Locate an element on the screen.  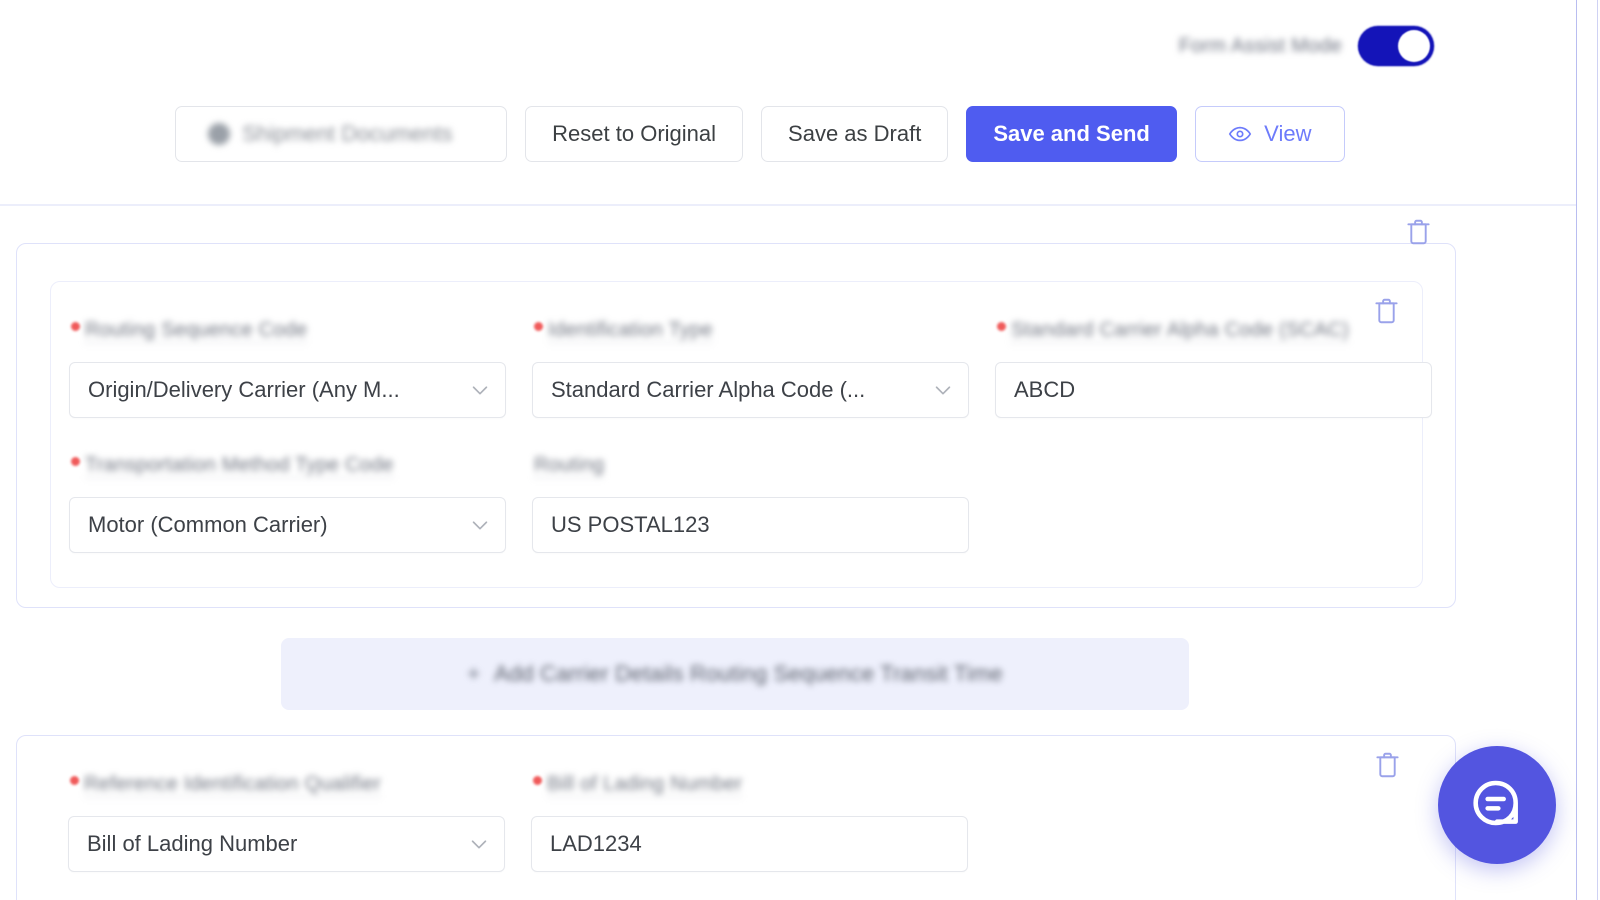
panel-border-right is located at coordinates (1597, 450).